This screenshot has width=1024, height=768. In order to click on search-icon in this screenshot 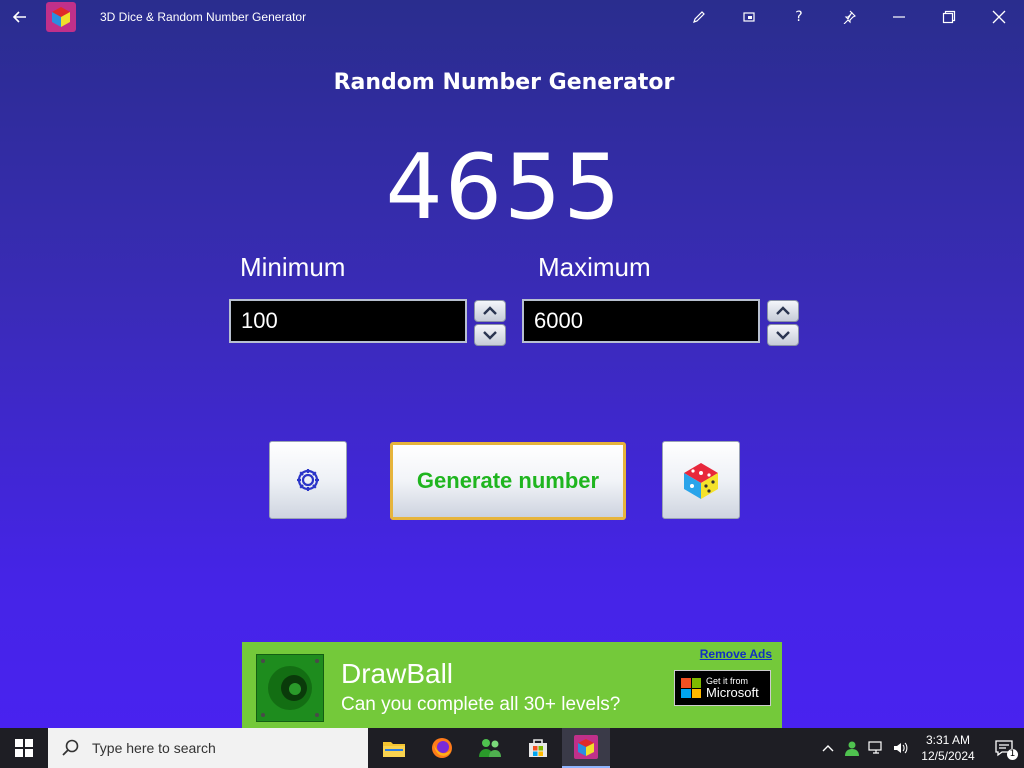, I will do `click(70, 747)`.